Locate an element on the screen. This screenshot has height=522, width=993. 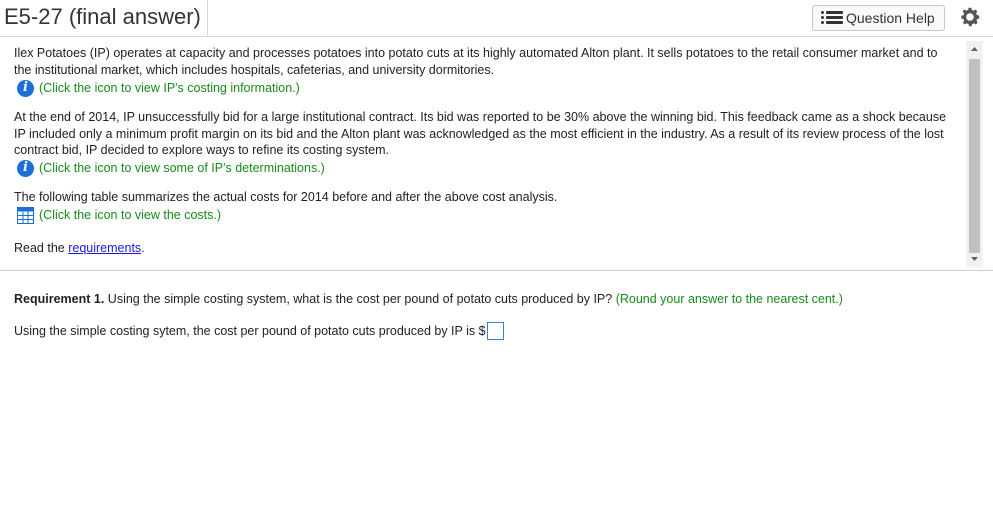
list-icon is located at coordinates (832, 18).